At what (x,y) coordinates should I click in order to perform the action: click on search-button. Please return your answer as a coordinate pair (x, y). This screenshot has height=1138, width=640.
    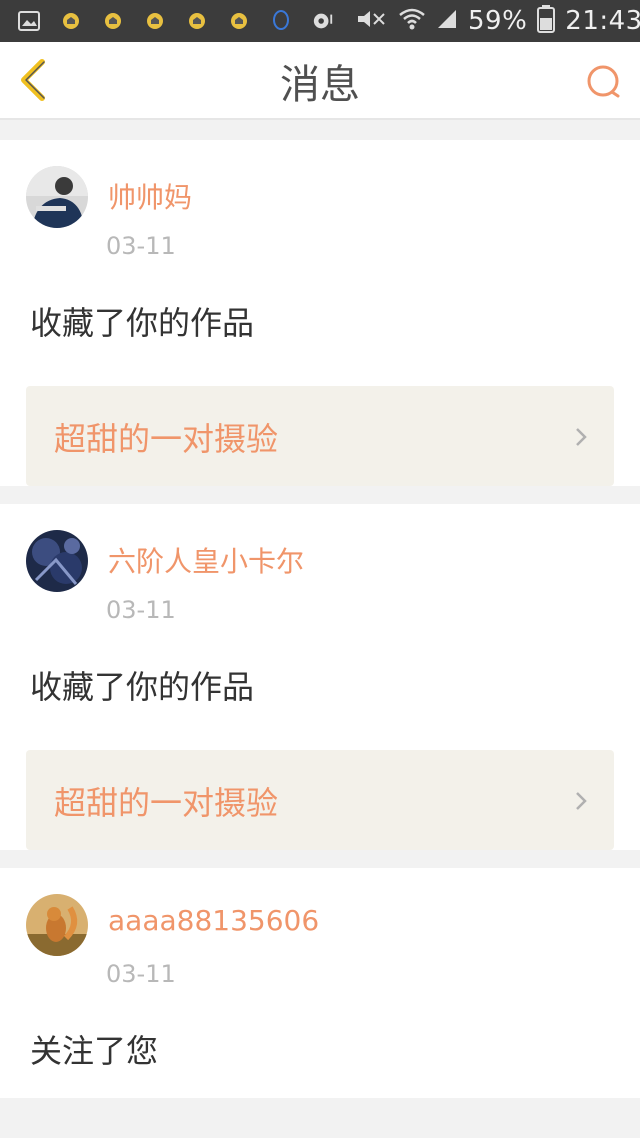
    Looking at the image, I should click on (604, 82).